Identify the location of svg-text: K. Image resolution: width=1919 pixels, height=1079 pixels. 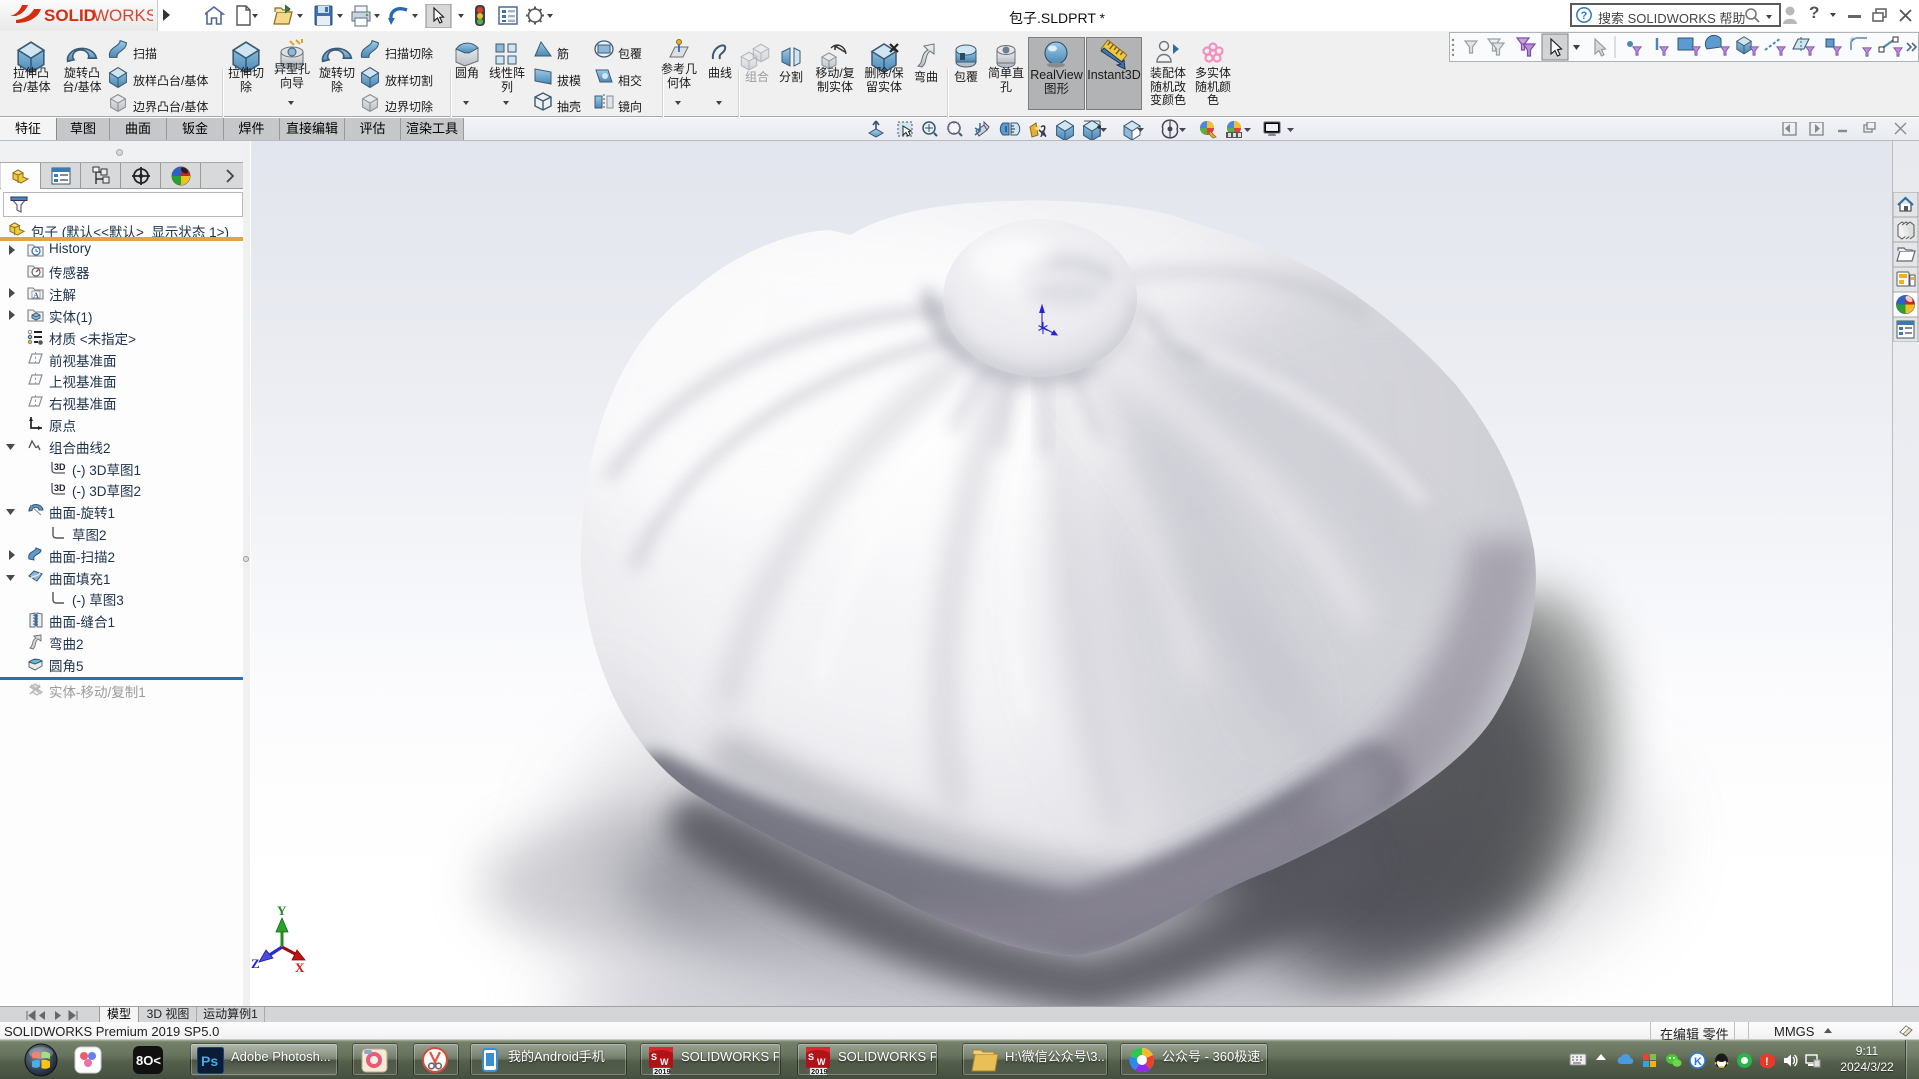
(1698, 1062).